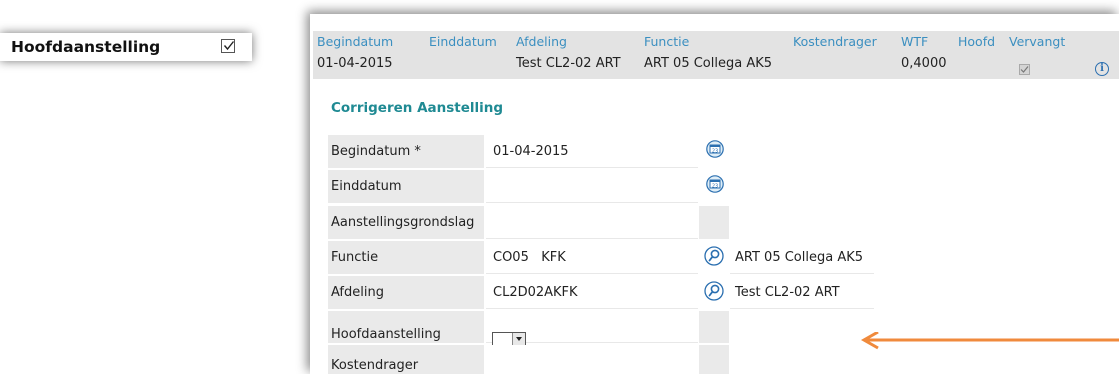 Image resolution: width=1119 pixels, height=374 pixels. Describe the element at coordinates (914, 41) in the screenshot. I see `col-wtf: WTF` at that location.